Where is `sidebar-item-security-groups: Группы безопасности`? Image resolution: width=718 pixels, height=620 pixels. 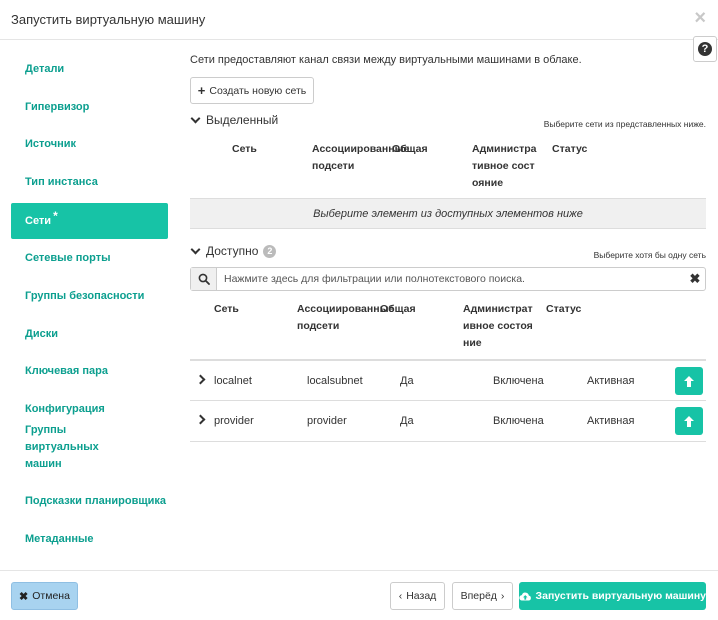
sidebar-item-security-groups: Группы безопасности is located at coordinates (89, 296).